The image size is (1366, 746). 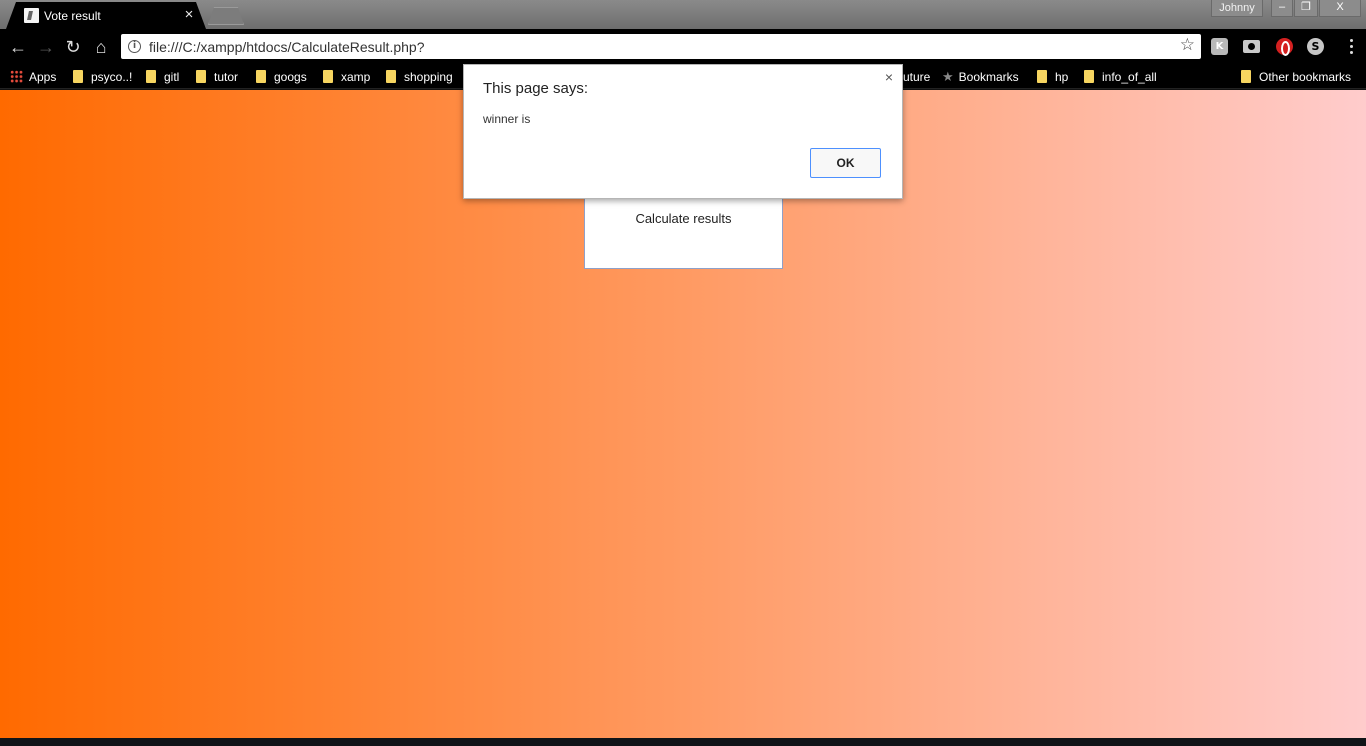 I want to click on bookmark-folder-partial: uture, so click(x=916, y=77).